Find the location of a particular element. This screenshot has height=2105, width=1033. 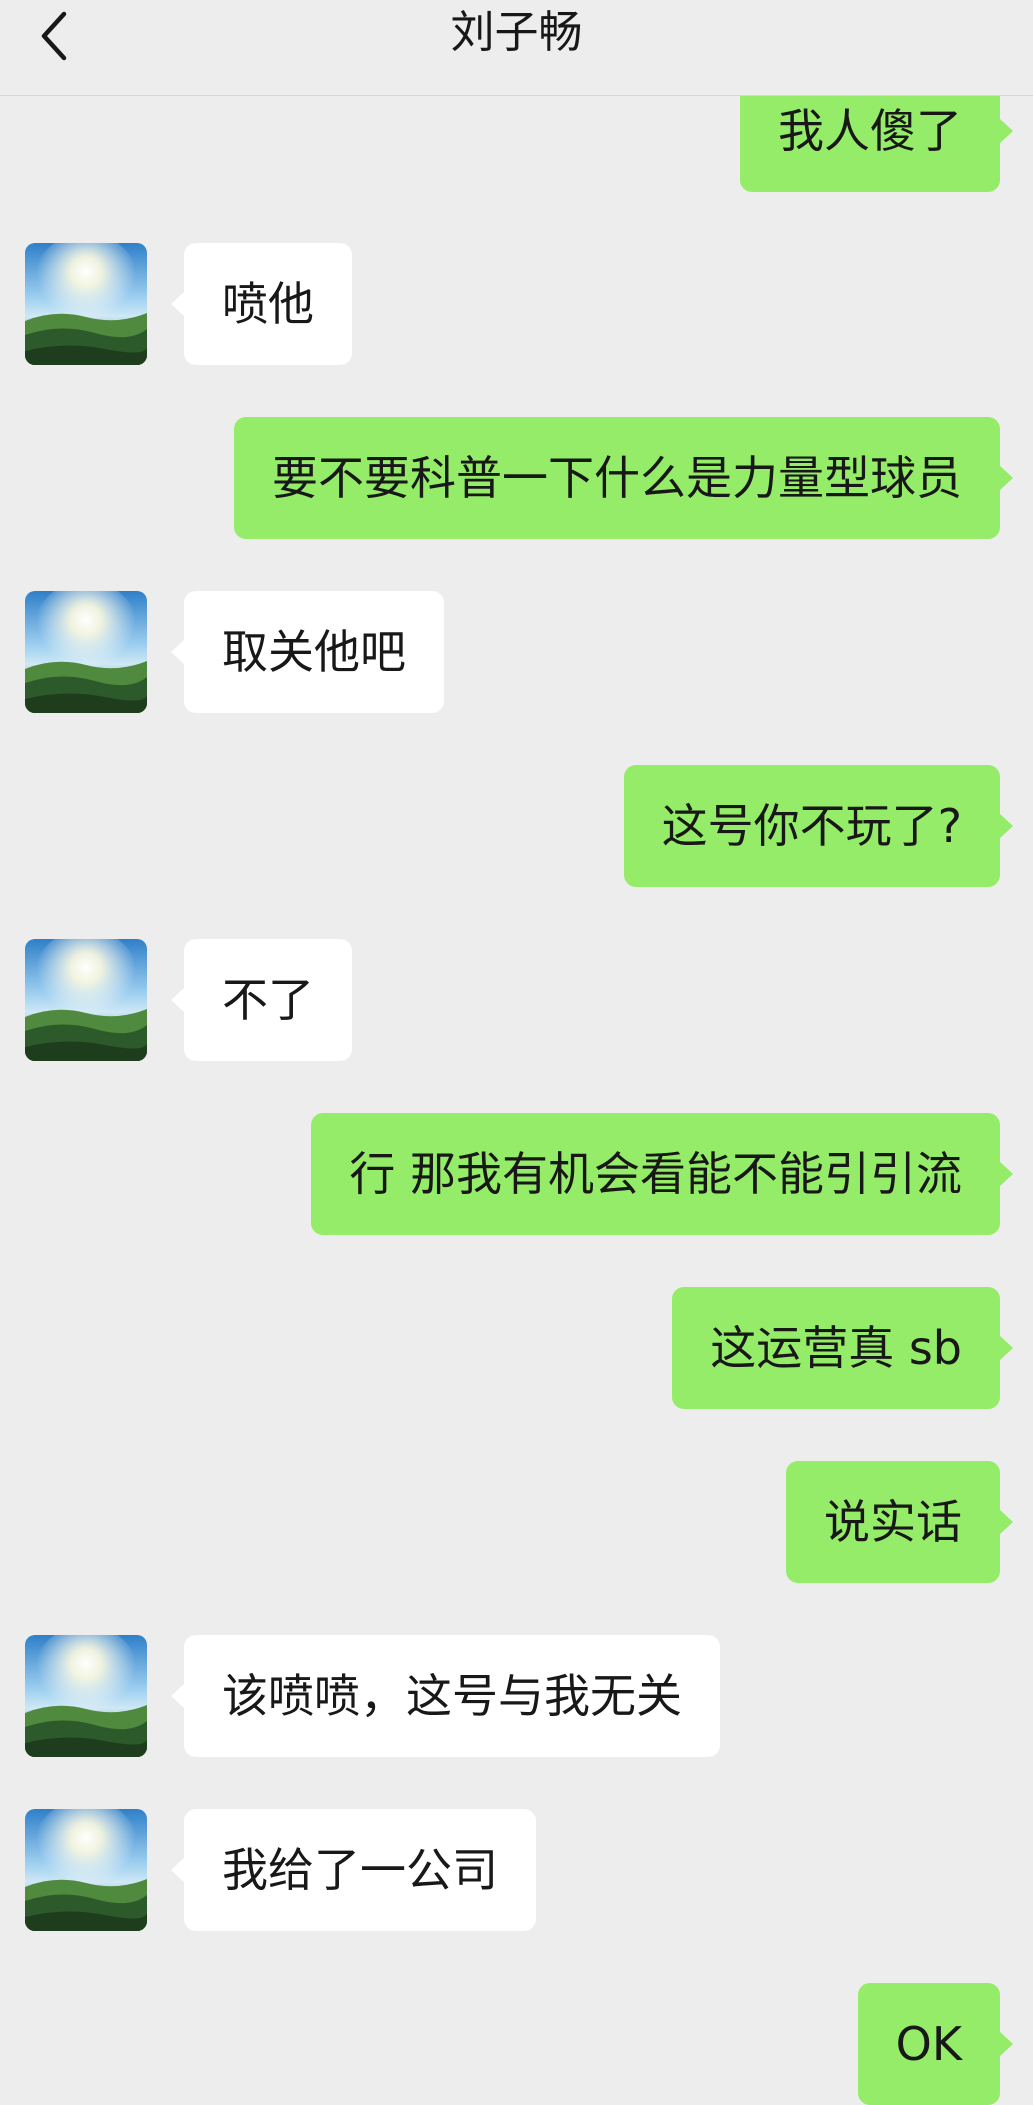

message-text: 我人傻了 is located at coordinates (870, 131).